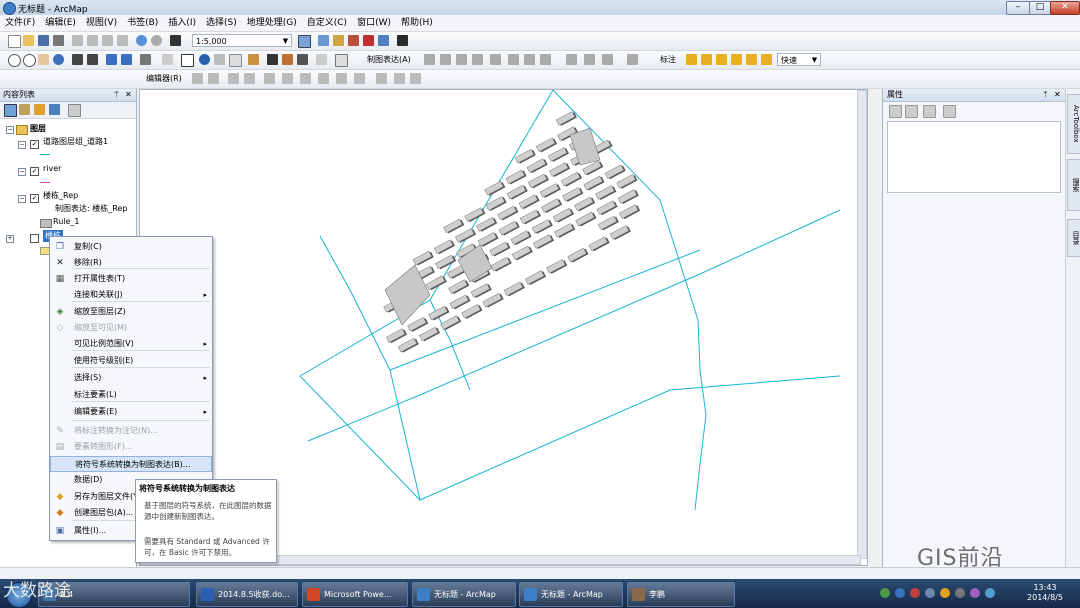 The width and height of the screenshot is (1080, 608). What do you see at coordinates (156, 40) in the screenshot?
I see `redo-icon` at bounding box center [156, 40].